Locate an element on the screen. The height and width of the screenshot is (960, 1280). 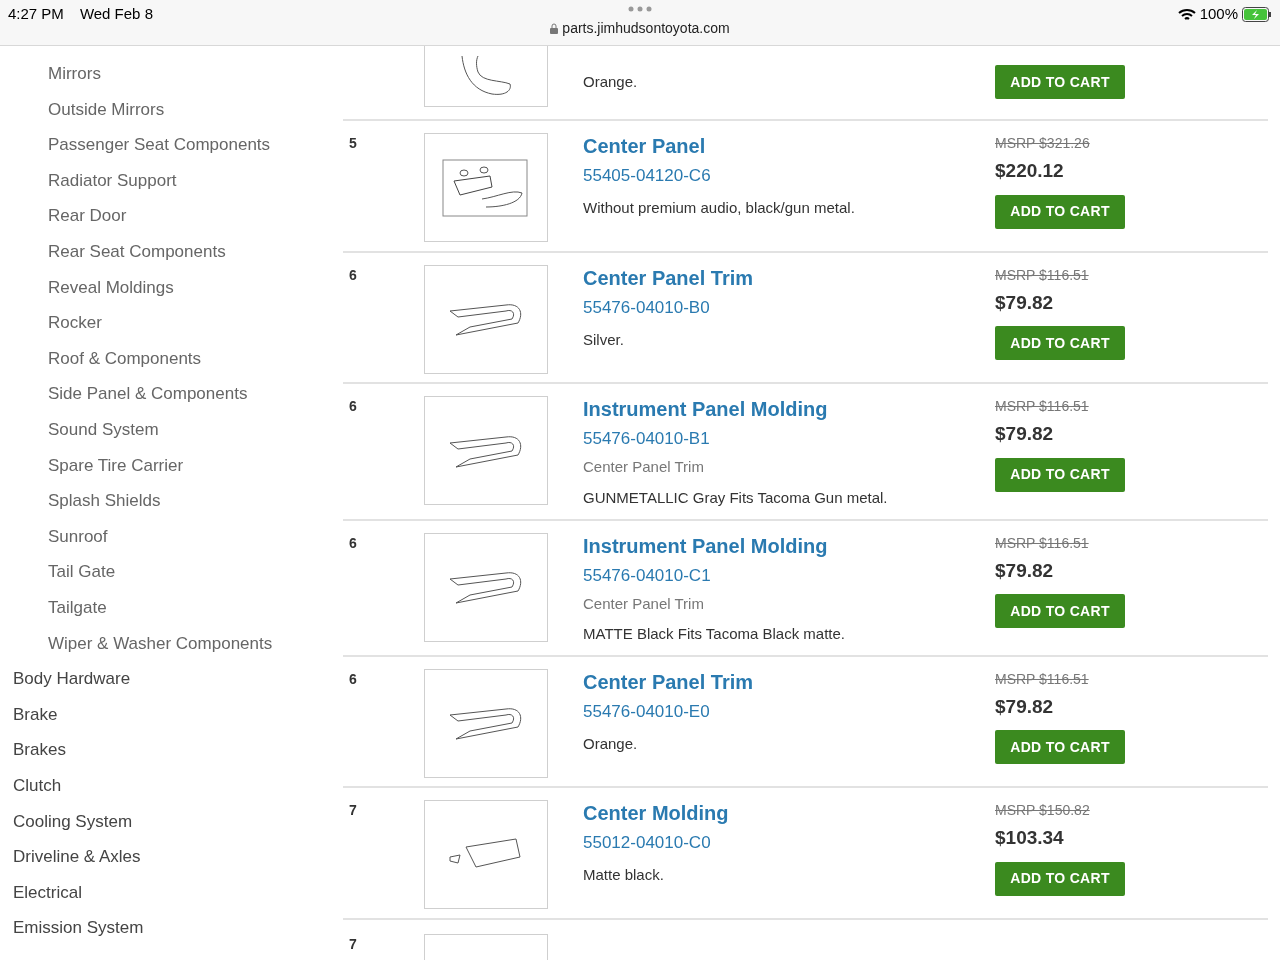
category-link: Sound System is located at coordinates (171, 429).